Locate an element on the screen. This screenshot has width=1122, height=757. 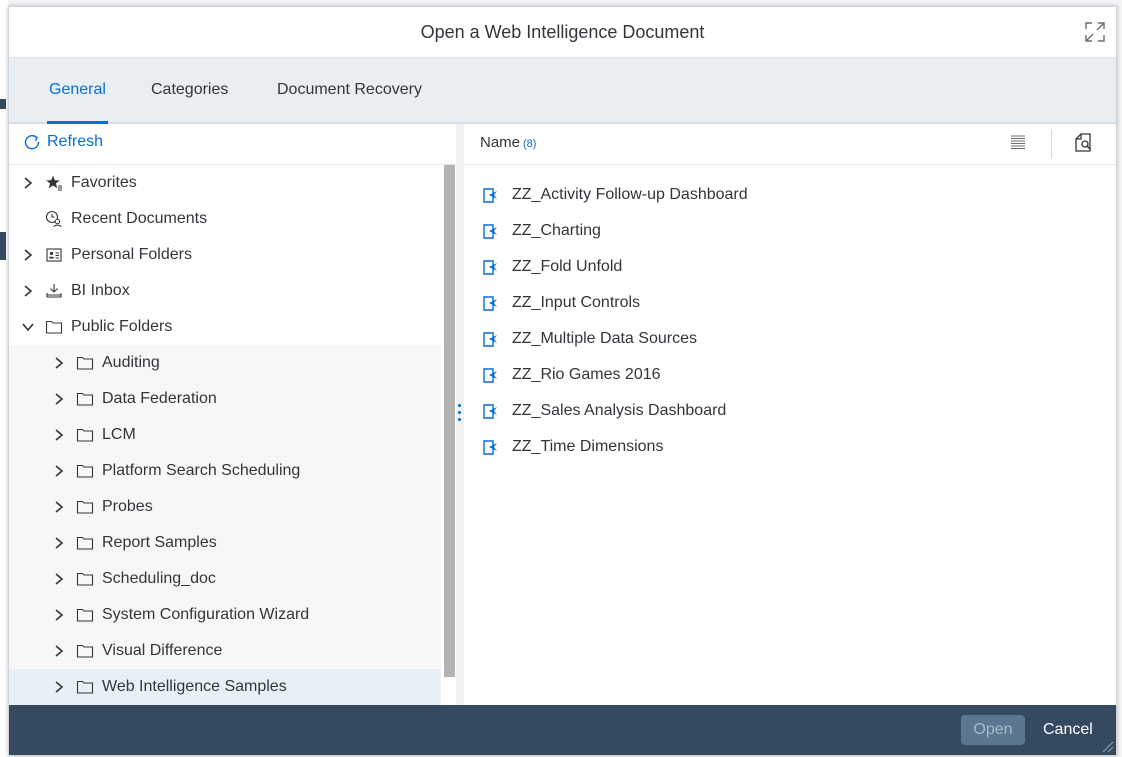
refresh-icon is located at coordinates (32, 142).